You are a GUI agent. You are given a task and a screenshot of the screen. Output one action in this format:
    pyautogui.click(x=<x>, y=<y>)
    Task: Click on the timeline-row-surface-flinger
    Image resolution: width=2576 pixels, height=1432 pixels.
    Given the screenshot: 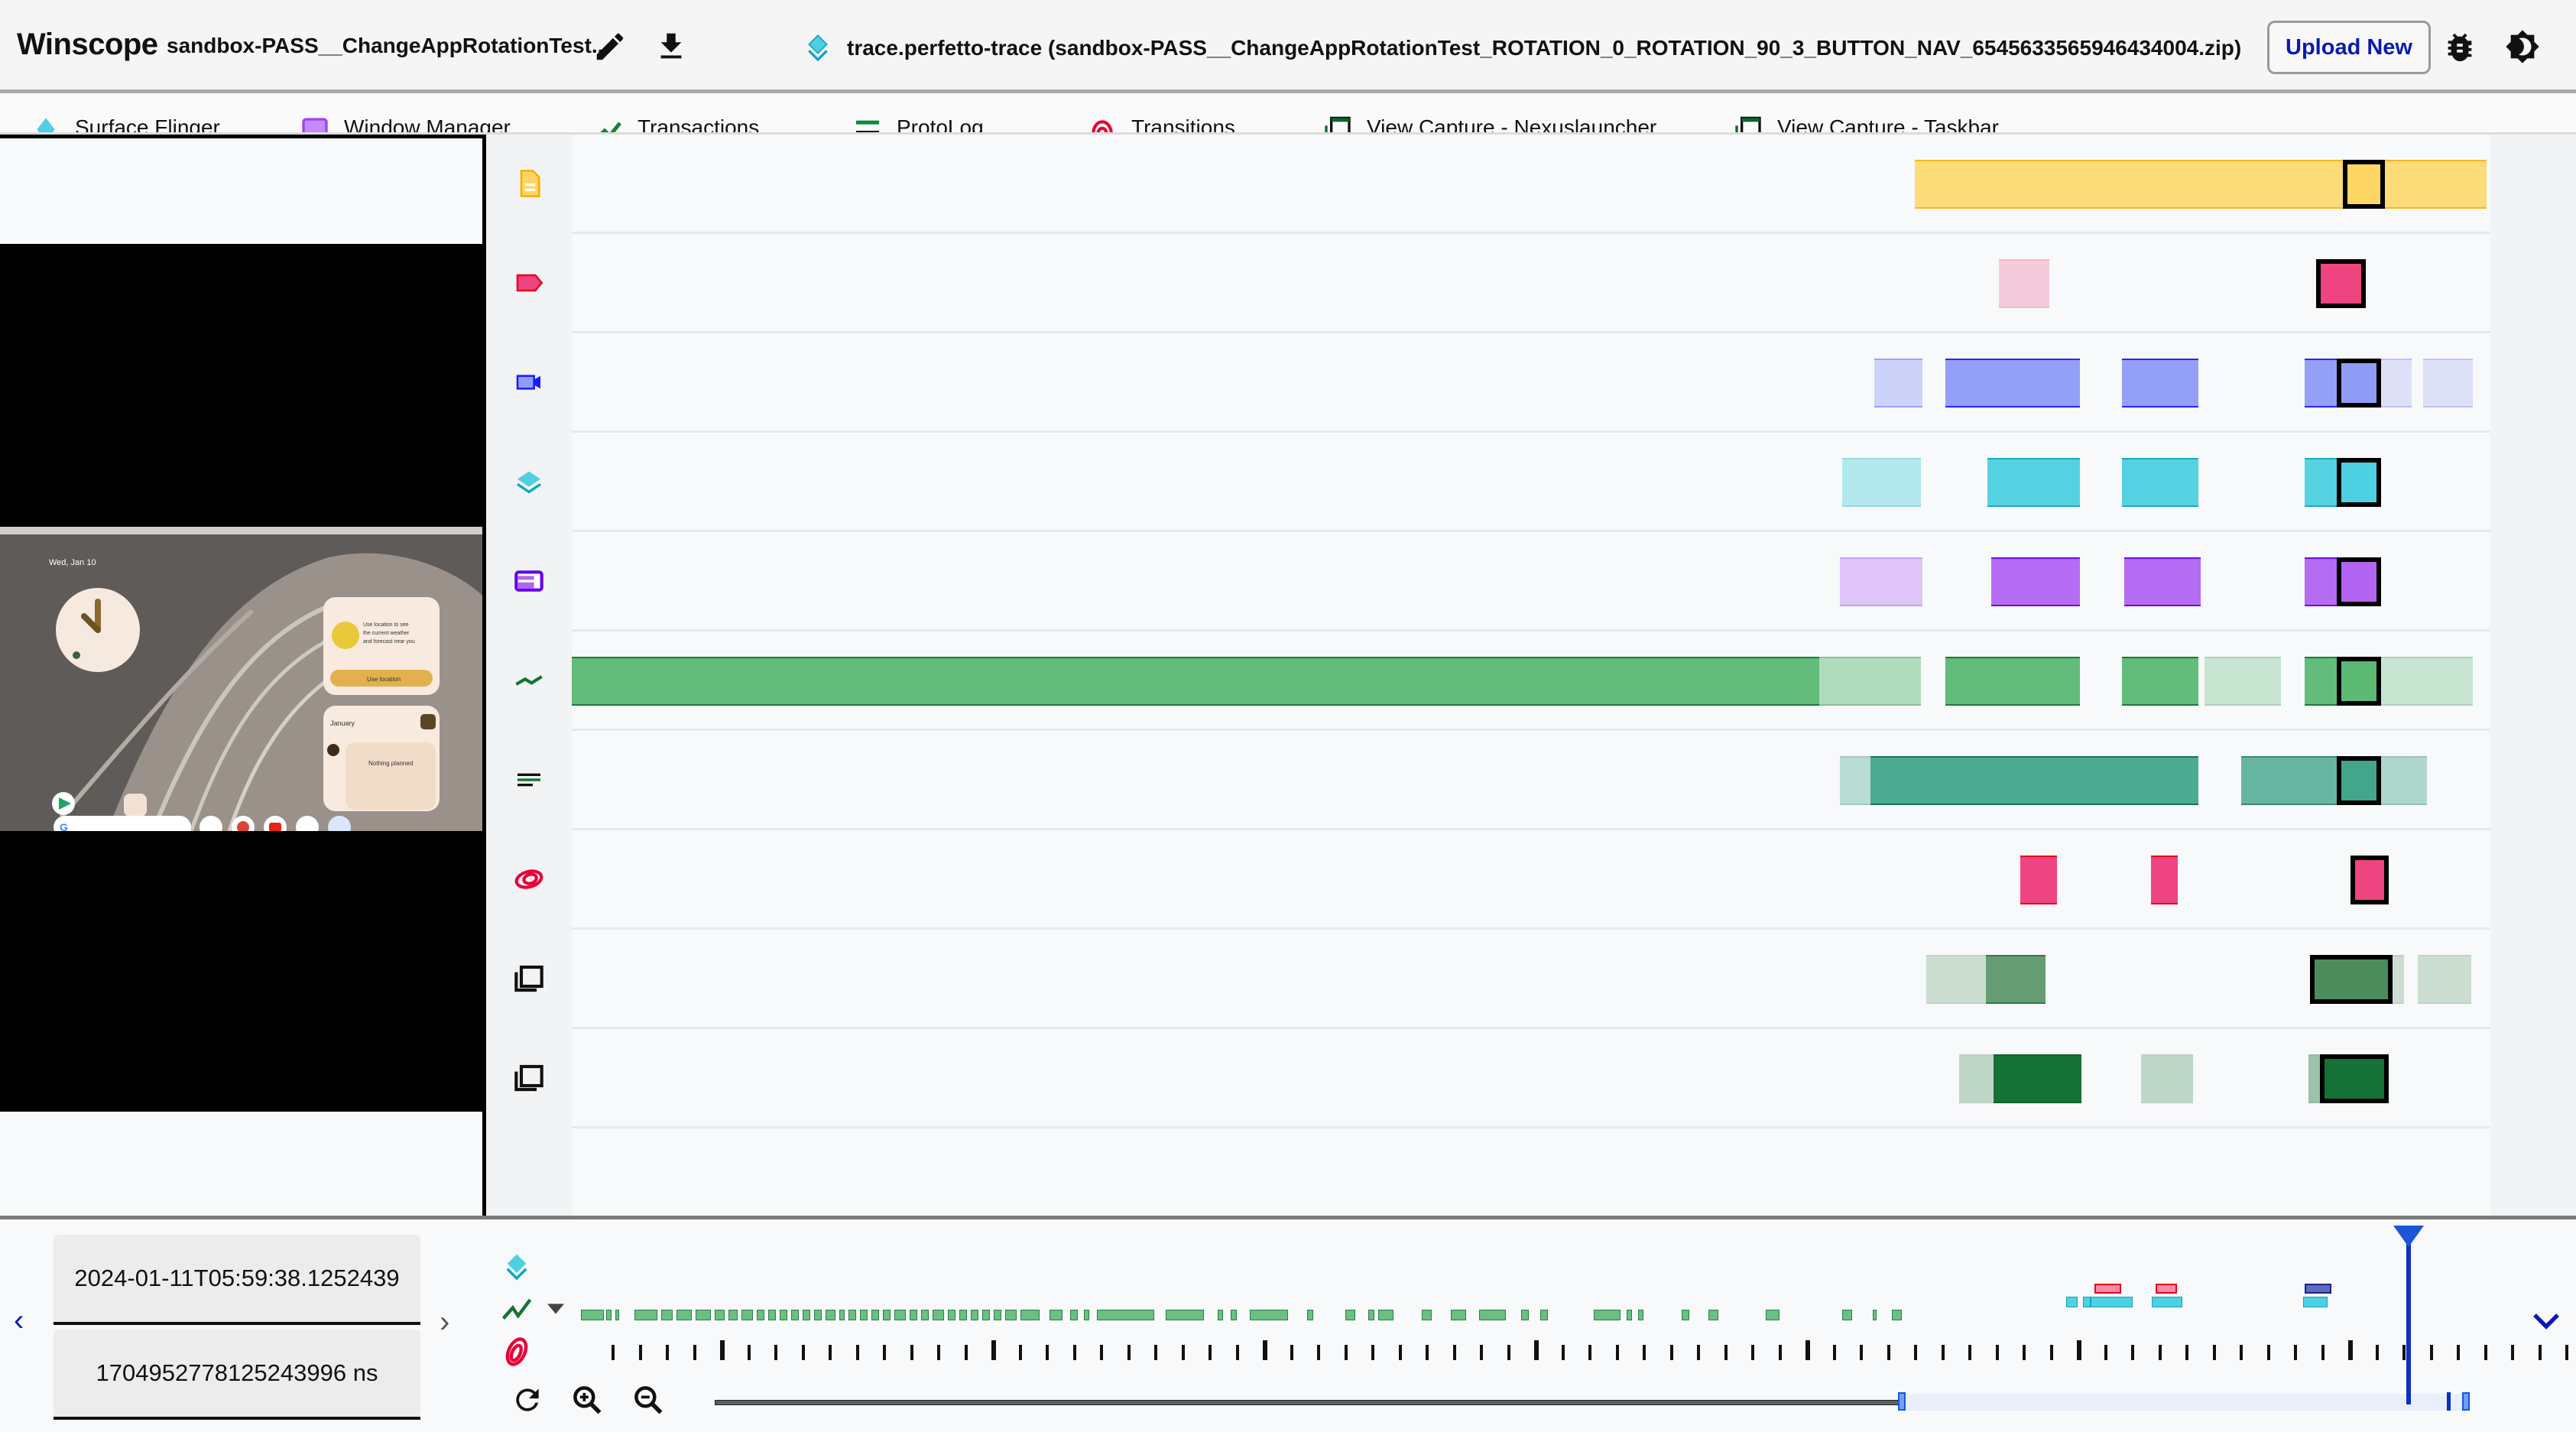 What is the action you would take?
    pyautogui.click(x=1531, y=483)
    